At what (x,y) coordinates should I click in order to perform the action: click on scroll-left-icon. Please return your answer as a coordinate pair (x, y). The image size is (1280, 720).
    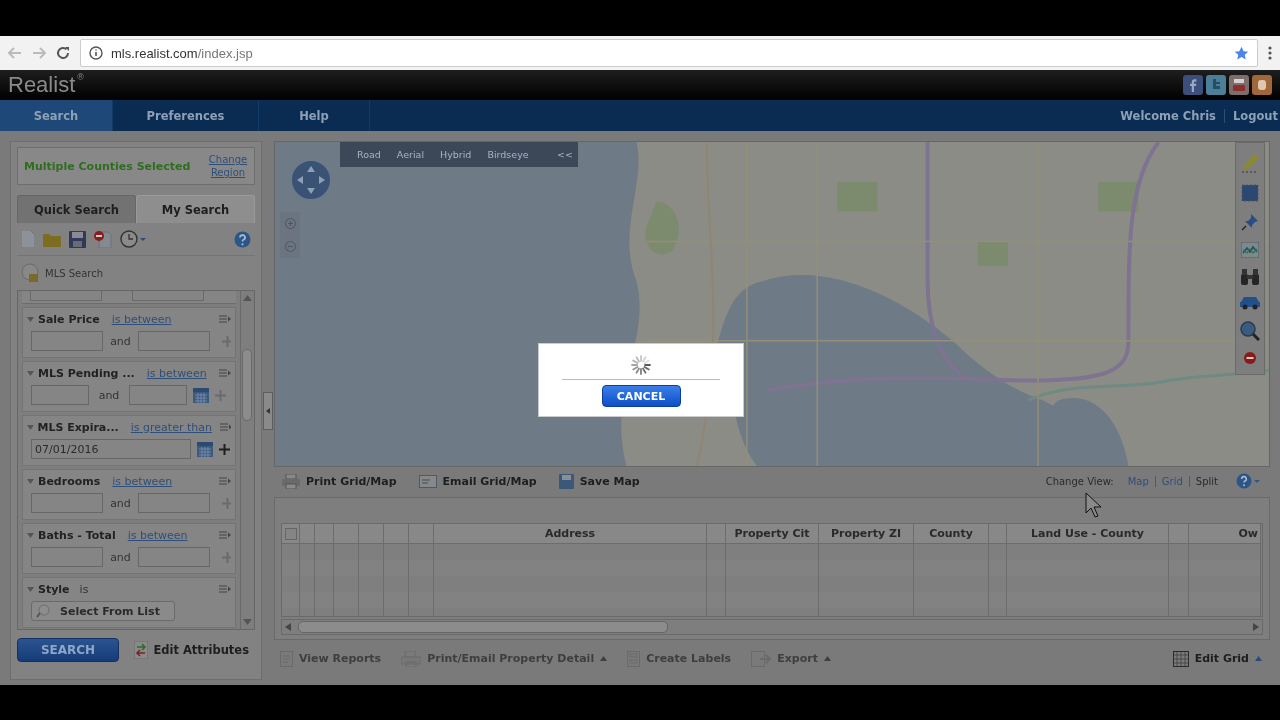
    Looking at the image, I should click on (288, 627).